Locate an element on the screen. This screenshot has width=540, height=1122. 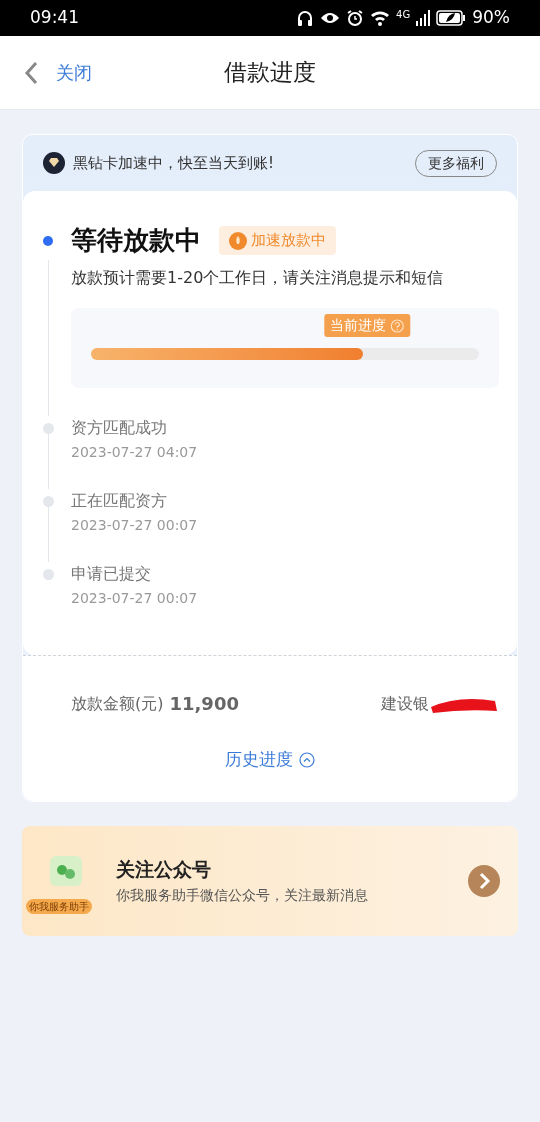
step-title: 资方匹配成功 is located at coordinates (119, 428).